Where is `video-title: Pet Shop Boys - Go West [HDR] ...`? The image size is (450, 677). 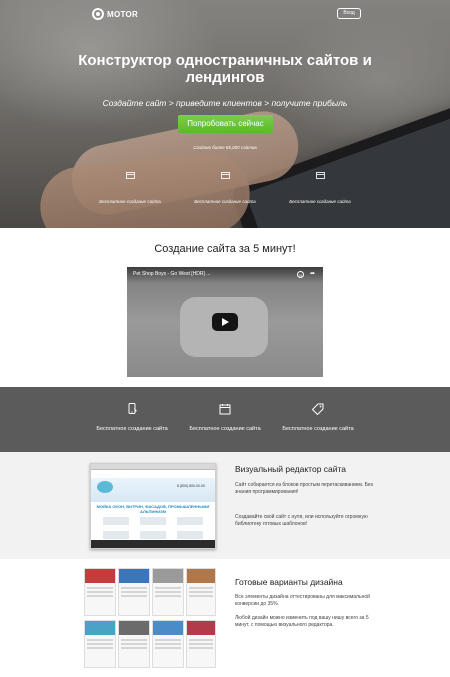 video-title: Pet Shop Boys - Go West [HDR] ... is located at coordinates (171, 274).